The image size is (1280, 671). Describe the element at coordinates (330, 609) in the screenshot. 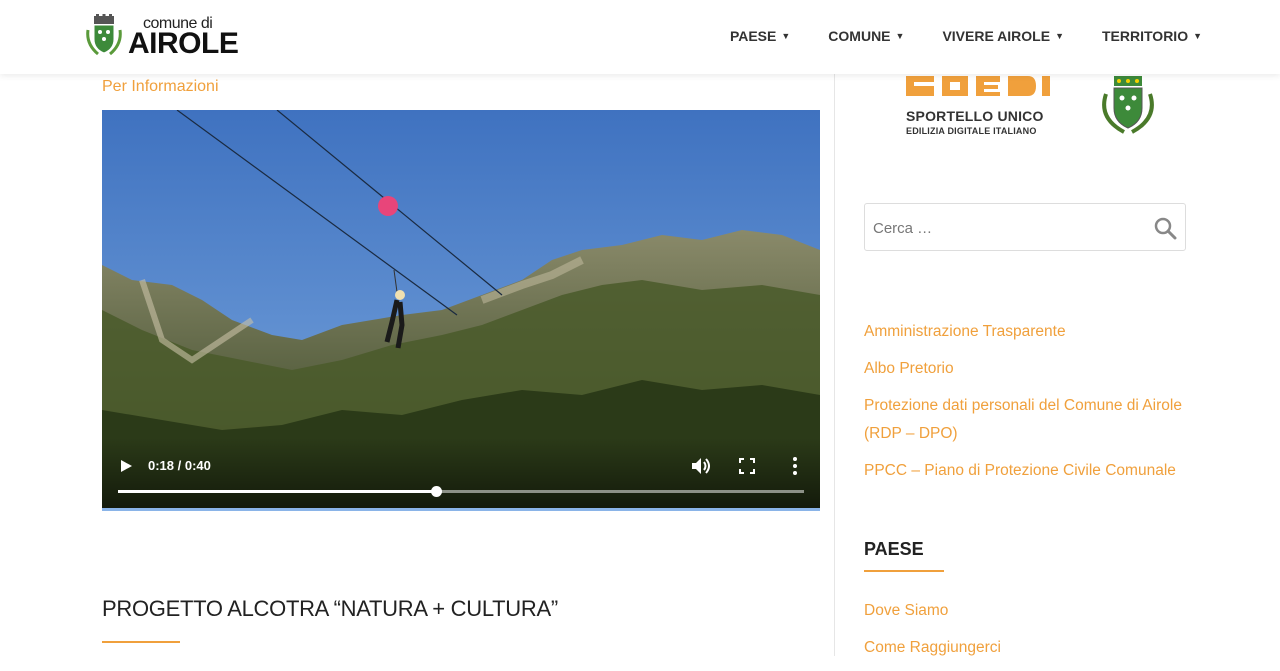

I see `post-title: PROGETTO ALCOTRA “NATURA + CULTURA”` at that location.